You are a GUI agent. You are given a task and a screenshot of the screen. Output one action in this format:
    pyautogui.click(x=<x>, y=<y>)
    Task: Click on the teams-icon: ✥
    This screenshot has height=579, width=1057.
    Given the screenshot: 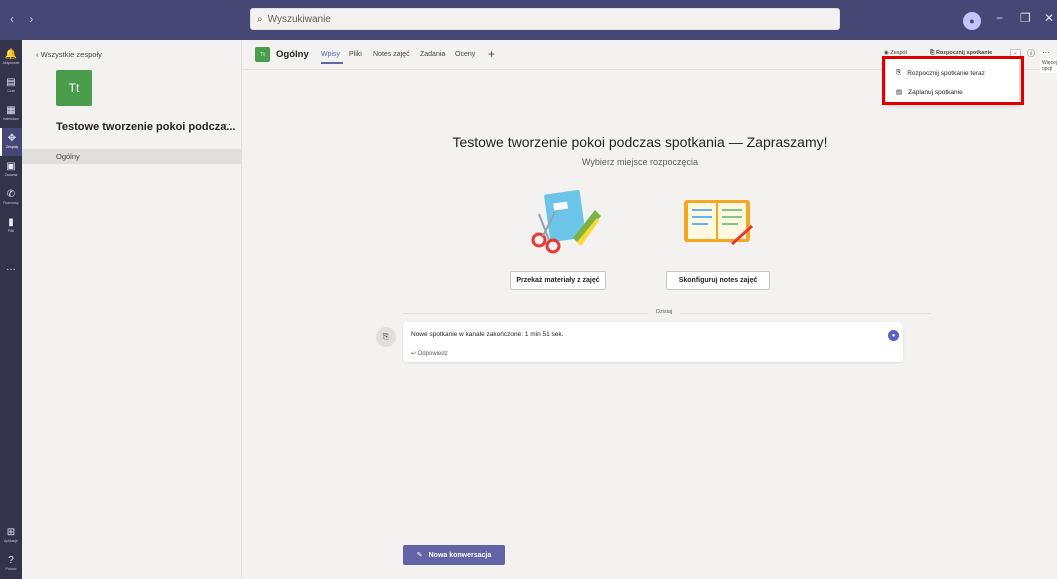 What is the action you would take?
    pyautogui.click(x=12, y=138)
    